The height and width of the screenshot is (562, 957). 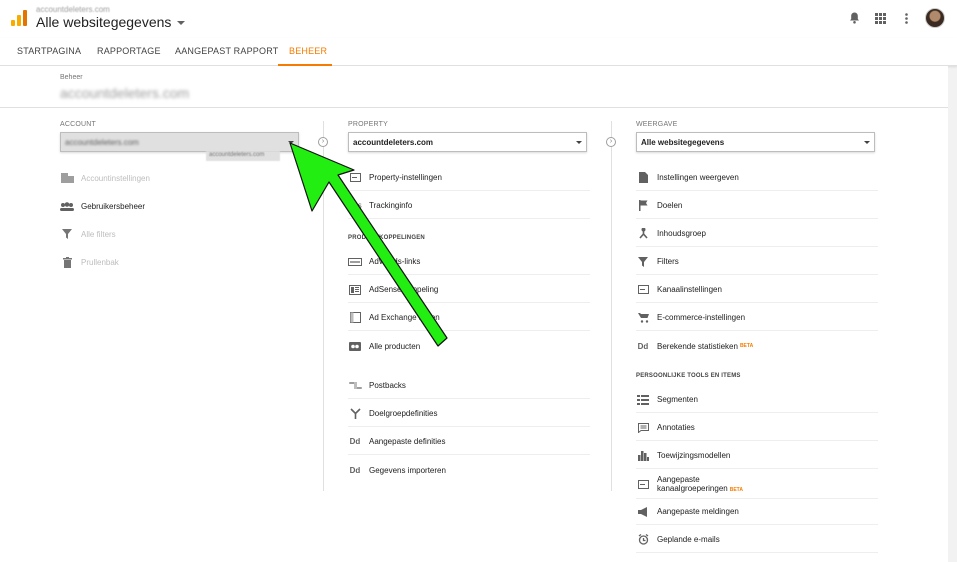 I want to click on custom-definitions-item: Dd Aangepaste definities, so click(x=469, y=442).